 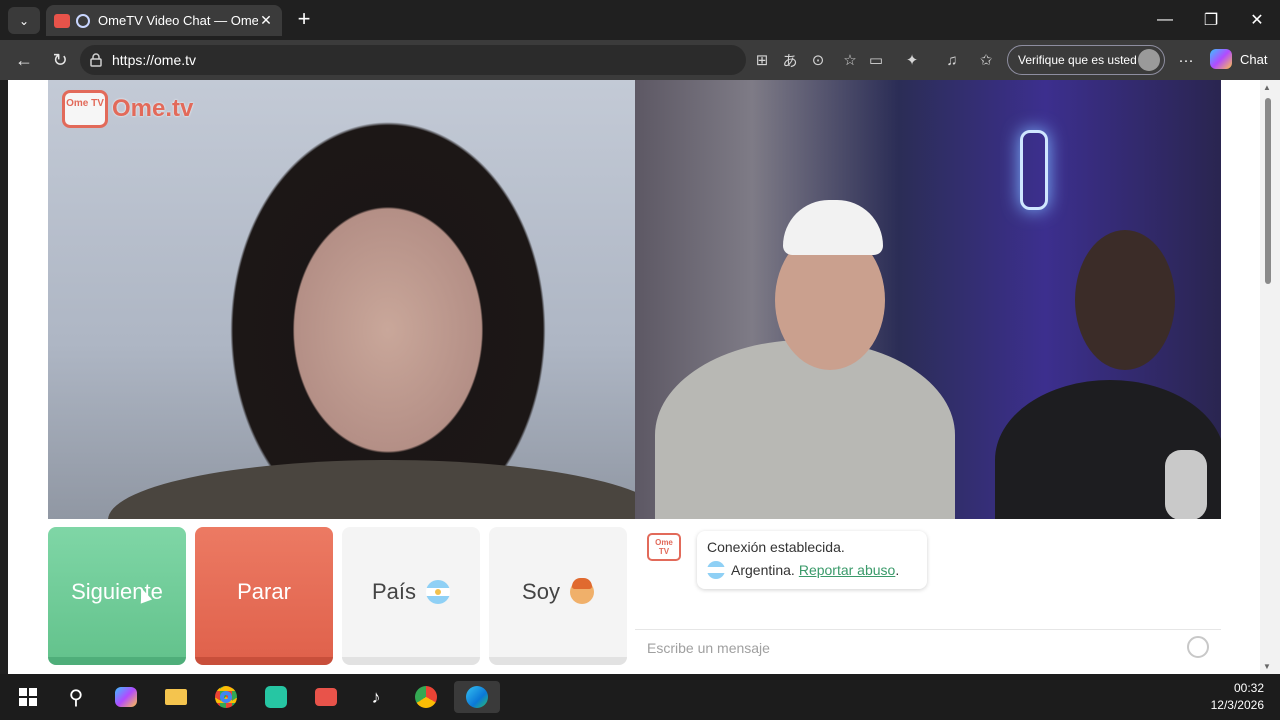 I want to click on more-tools-icon: ⊙, so click(x=818, y=60).